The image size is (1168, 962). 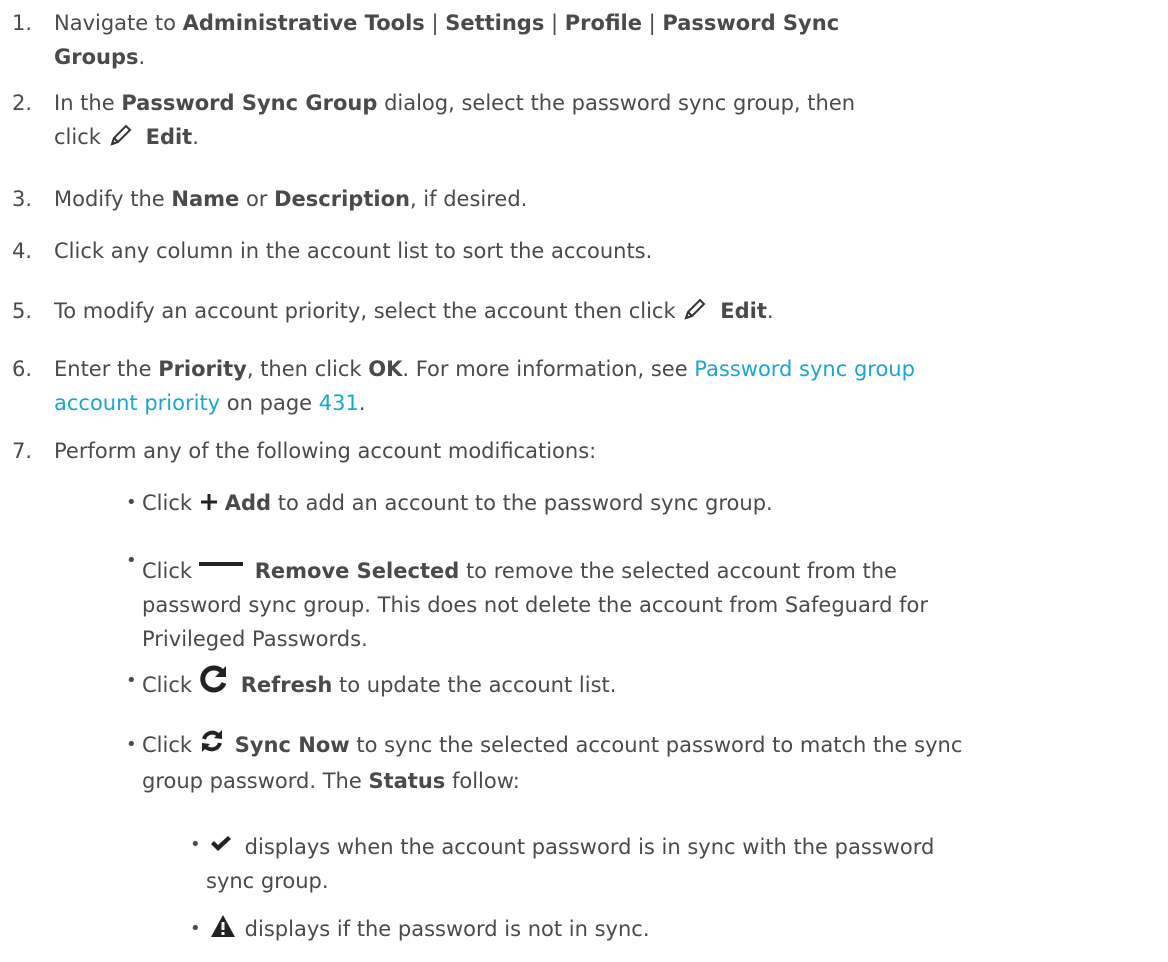 I want to click on menu-path-password-sync: Password Sync, so click(x=751, y=23).